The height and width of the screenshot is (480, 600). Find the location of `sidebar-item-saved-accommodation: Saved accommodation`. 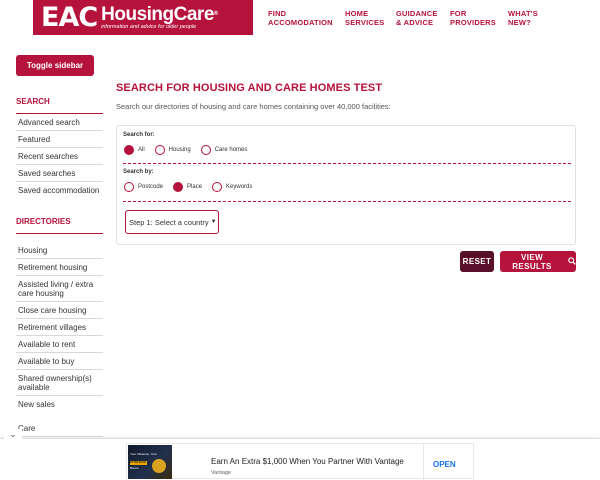

sidebar-item-saved-accommodation: Saved accommodation is located at coordinates (59, 190).